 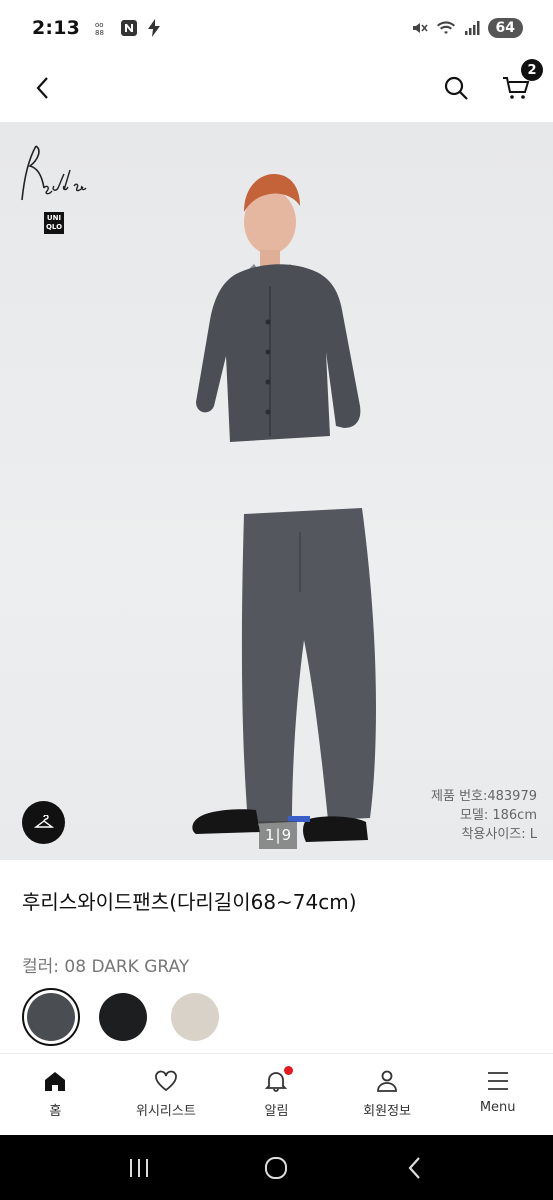 I want to click on svg-text: 88, so click(x=99, y=33).